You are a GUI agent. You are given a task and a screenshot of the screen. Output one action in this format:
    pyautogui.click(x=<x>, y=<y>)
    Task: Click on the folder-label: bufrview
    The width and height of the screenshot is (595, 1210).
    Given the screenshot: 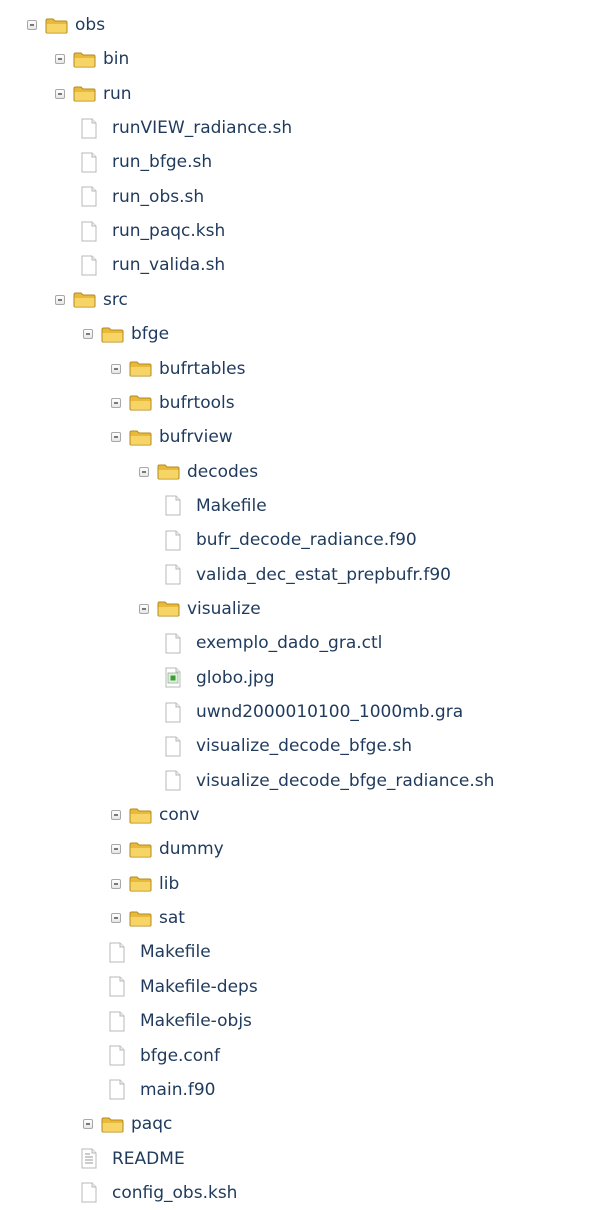 What is the action you would take?
    pyautogui.click(x=196, y=437)
    